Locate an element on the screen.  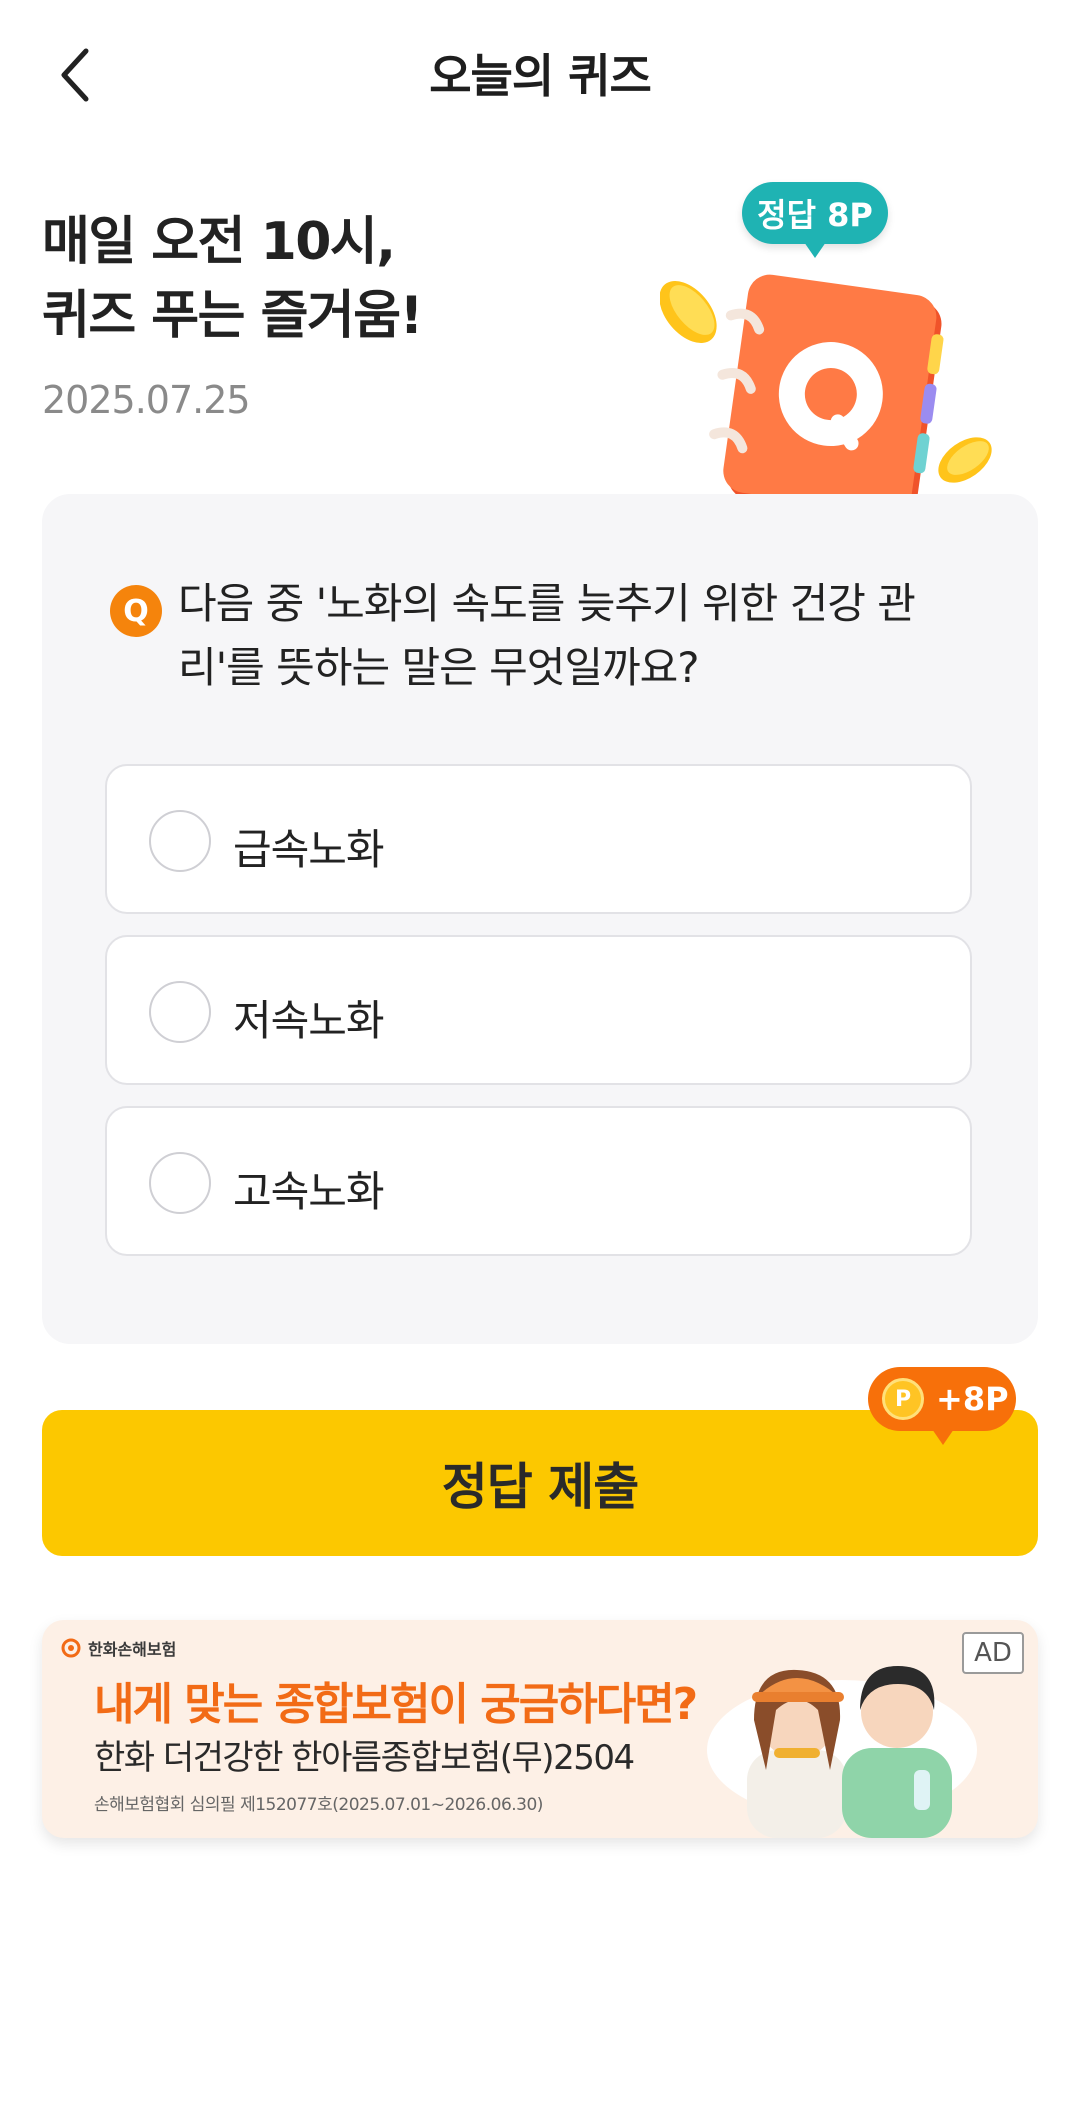
option-label: 급속노화 is located at coordinates (309, 849).